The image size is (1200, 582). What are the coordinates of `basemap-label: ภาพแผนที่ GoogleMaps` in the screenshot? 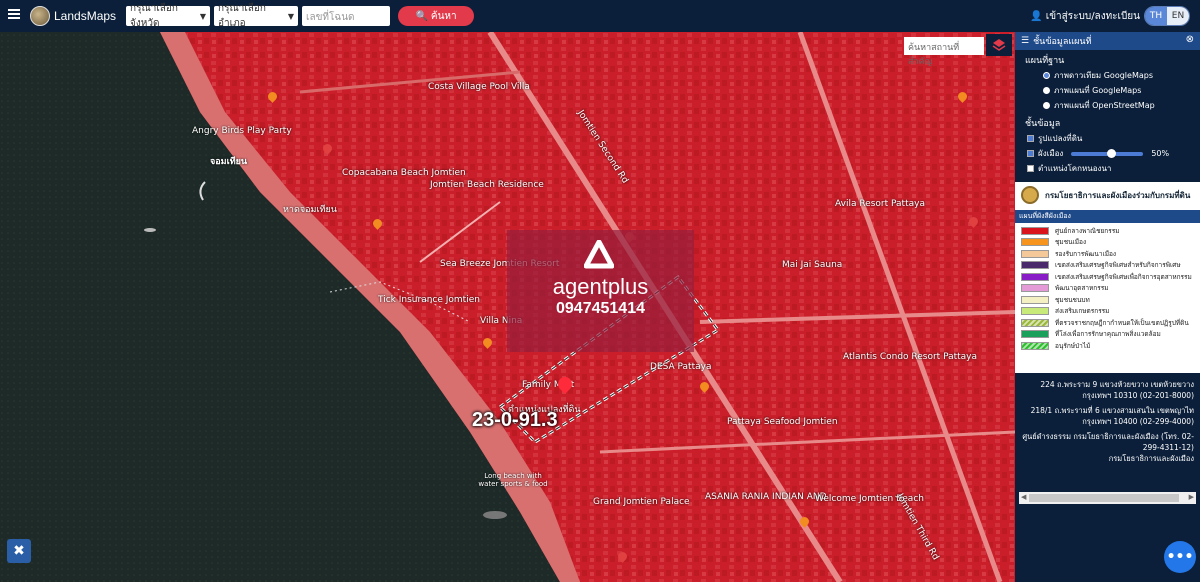 It's located at (1098, 90).